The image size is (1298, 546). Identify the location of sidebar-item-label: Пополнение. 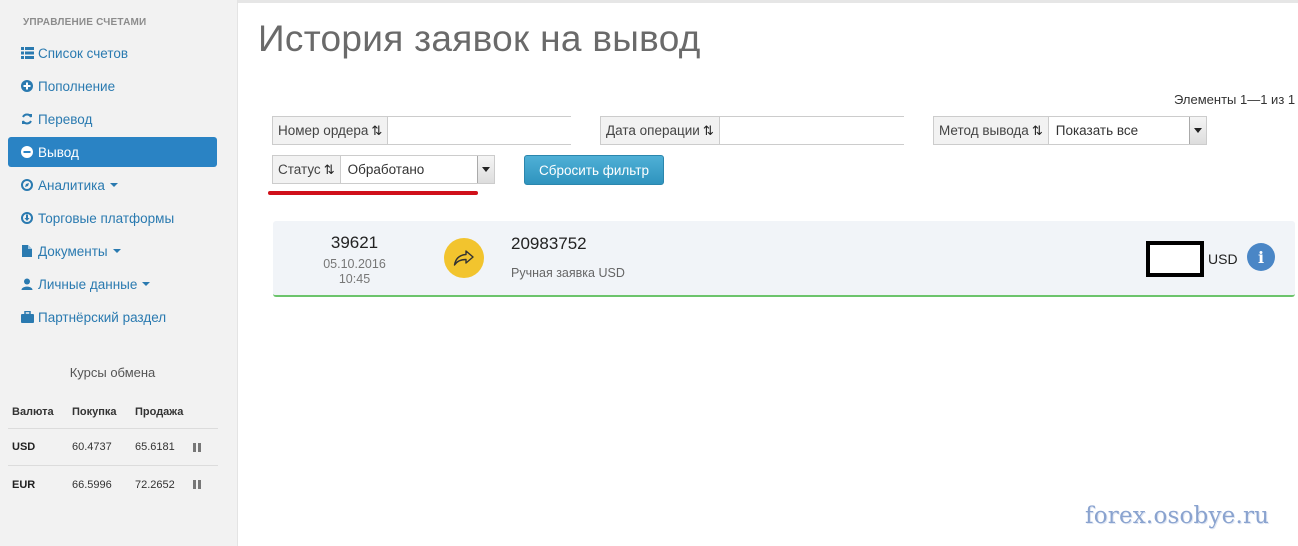
(77, 86).